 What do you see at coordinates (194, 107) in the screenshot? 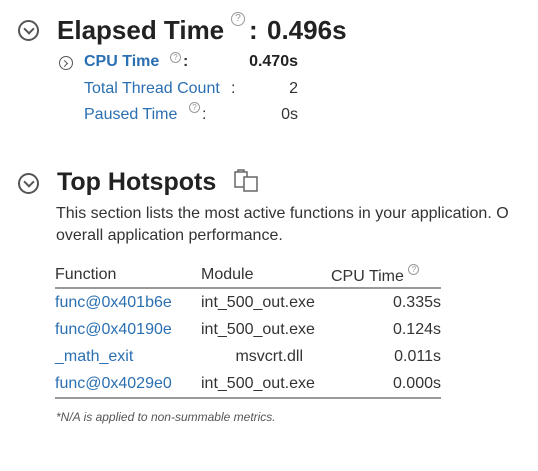
I see `paused-time-help-icon: ?` at bounding box center [194, 107].